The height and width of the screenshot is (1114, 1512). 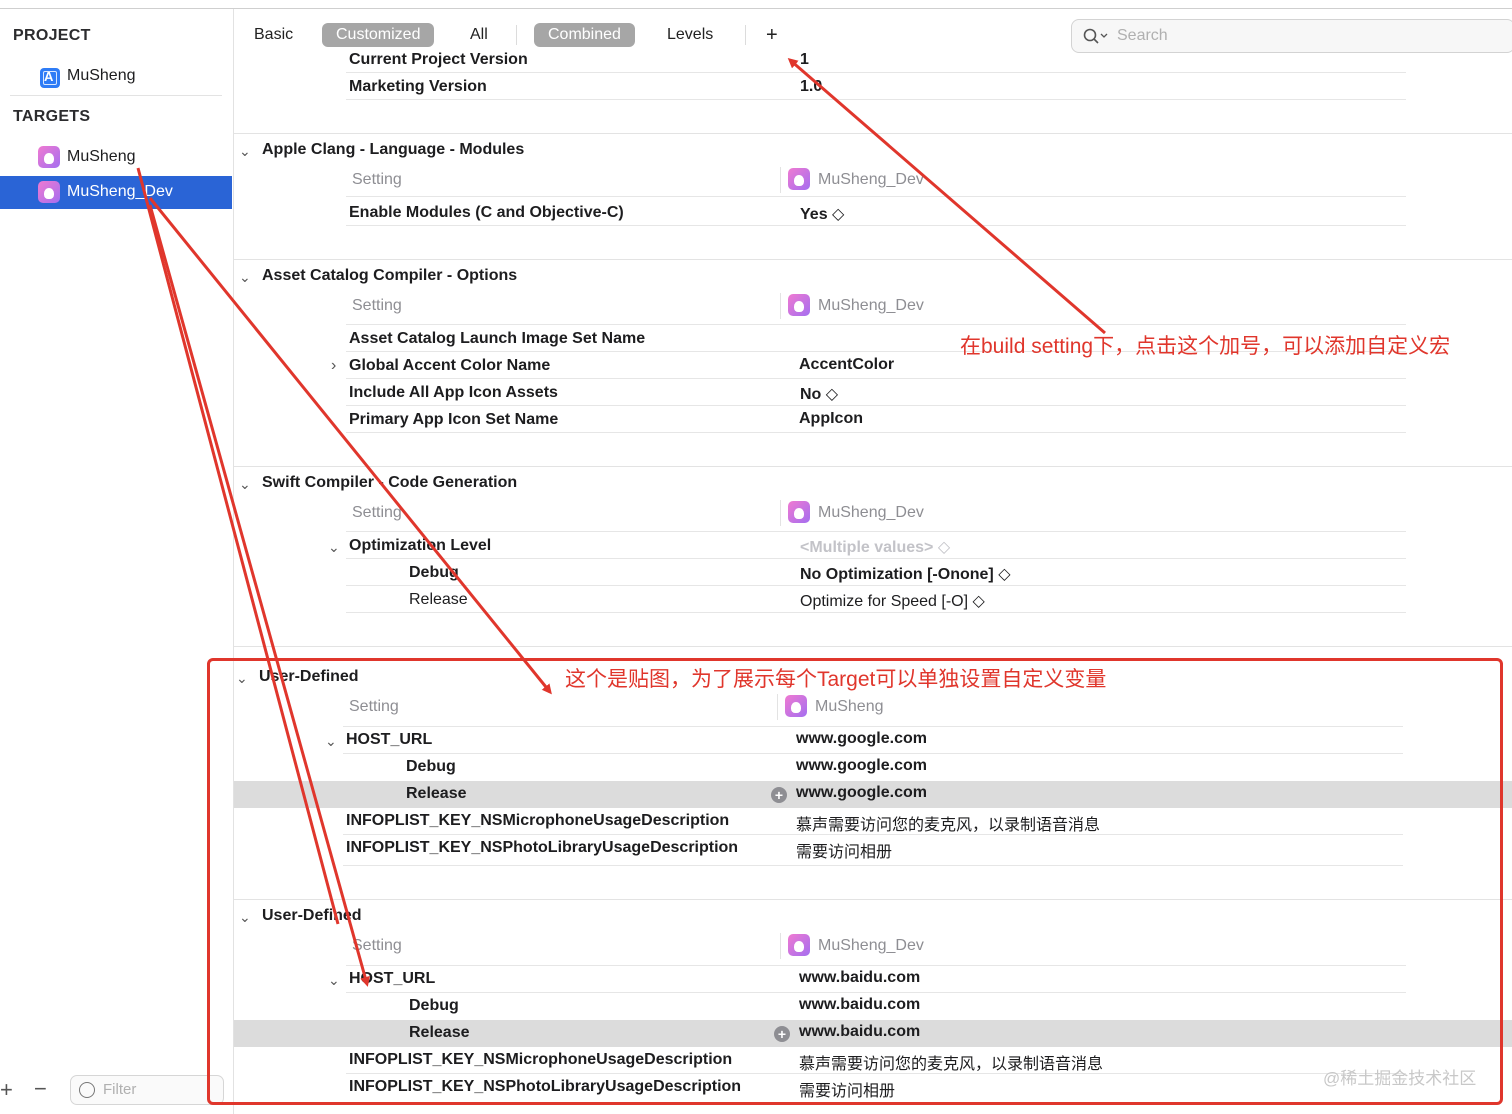 I want to click on setting-label-primary-icon: Primary App Icon Set Name, so click(x=453, y=420).